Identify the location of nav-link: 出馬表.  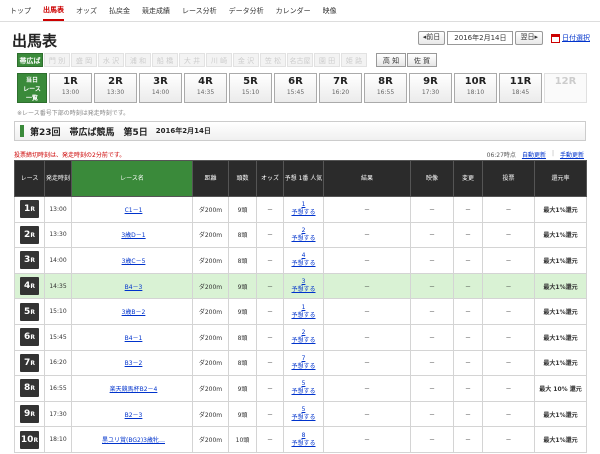
(53, 11).